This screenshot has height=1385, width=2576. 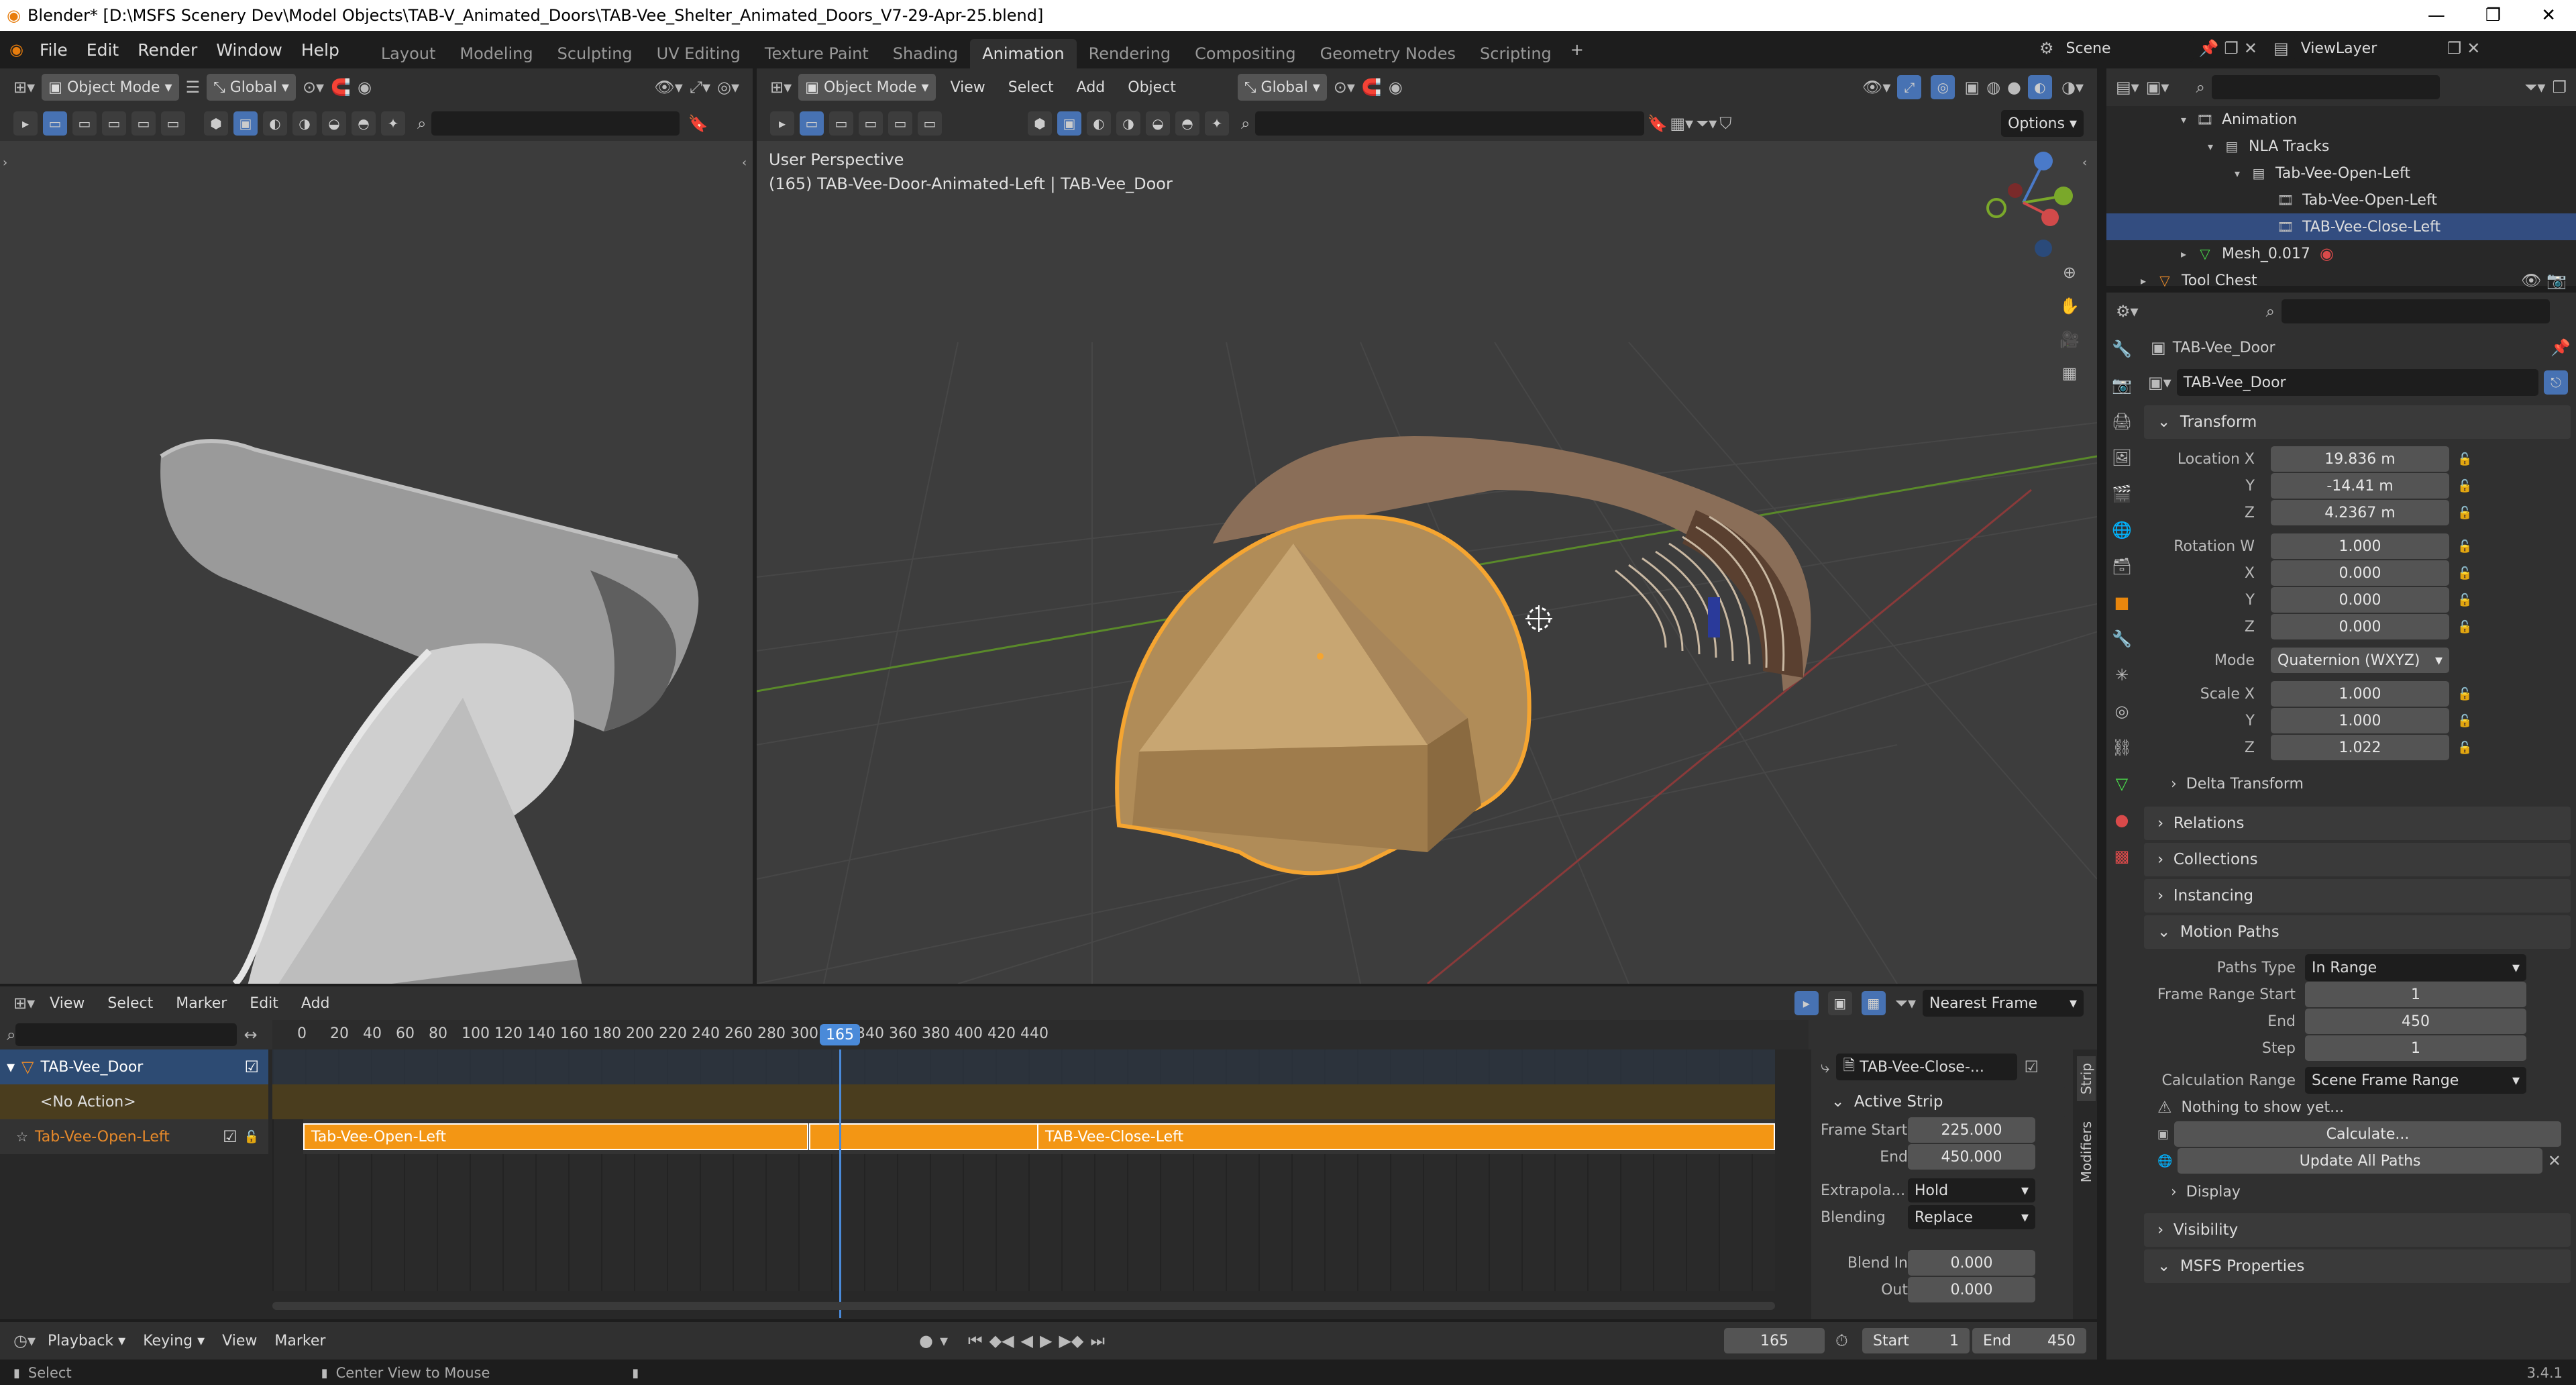 What do you see at coordinates (1097, 1340) in the screenshot?
I see `jump-end-icon: ⏭` at bounding box center [1097, 1340].